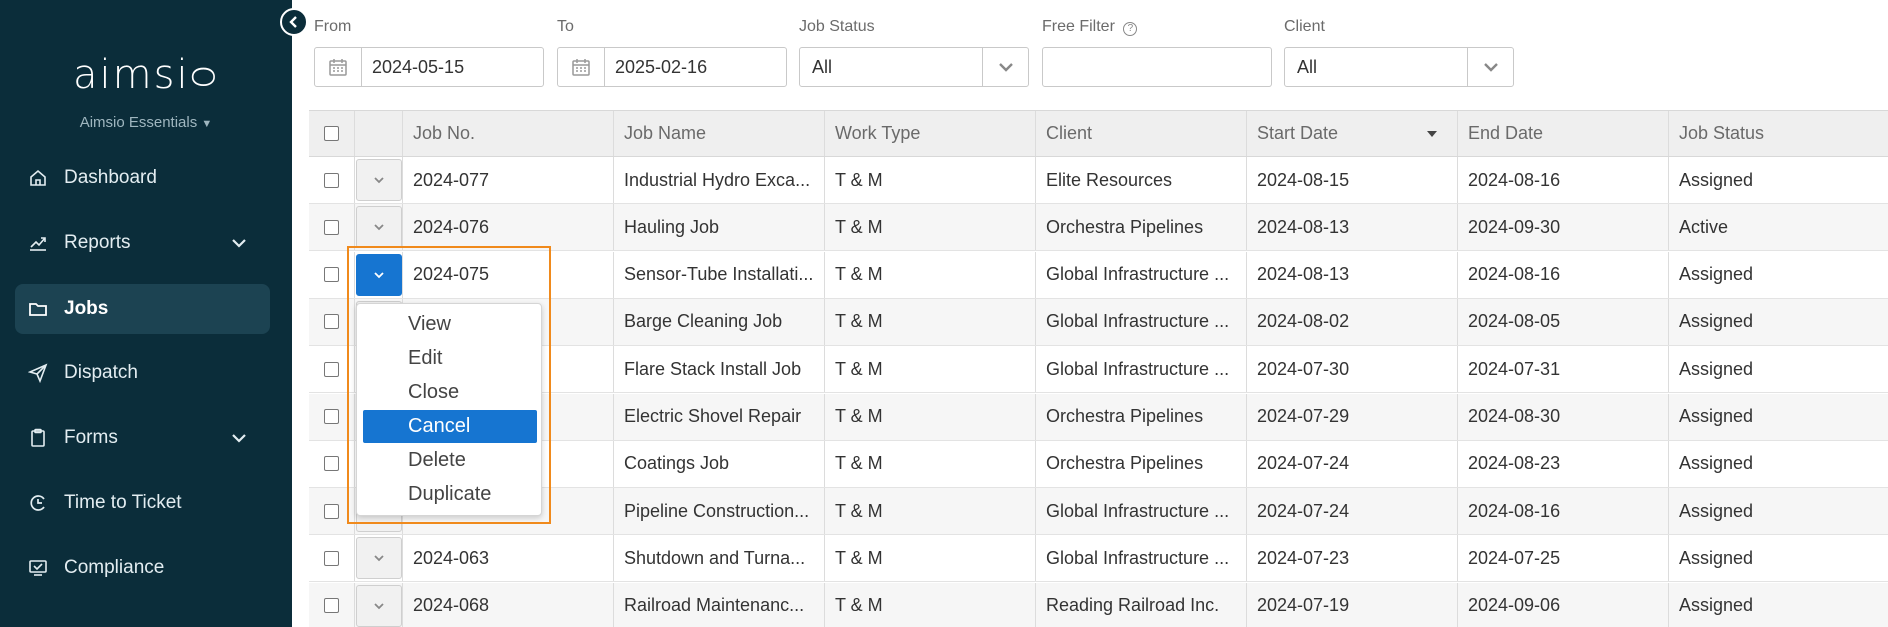 The height and width of the screenshot is (627, 1888). What do you see at coordinates (331, 133) in the screenshot?
I see `select-all-checkbox` at bounding box center [331, 133].